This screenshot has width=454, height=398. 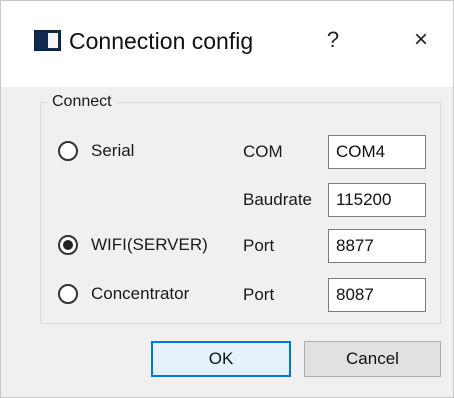 What do you see at coordinates (263, 151) in the screenshot?
I see `com-label: COM` at bounding box center [263, 151].